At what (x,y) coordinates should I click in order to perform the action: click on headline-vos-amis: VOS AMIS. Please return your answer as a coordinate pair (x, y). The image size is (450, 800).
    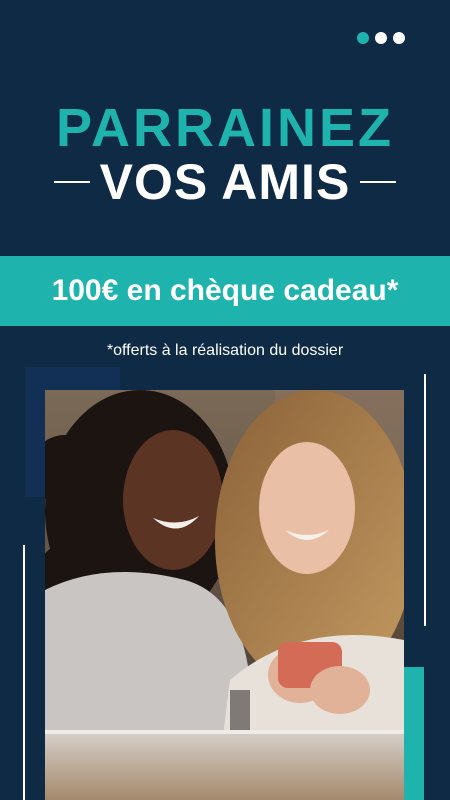
    Looking at the image, I should click on (225, 182).